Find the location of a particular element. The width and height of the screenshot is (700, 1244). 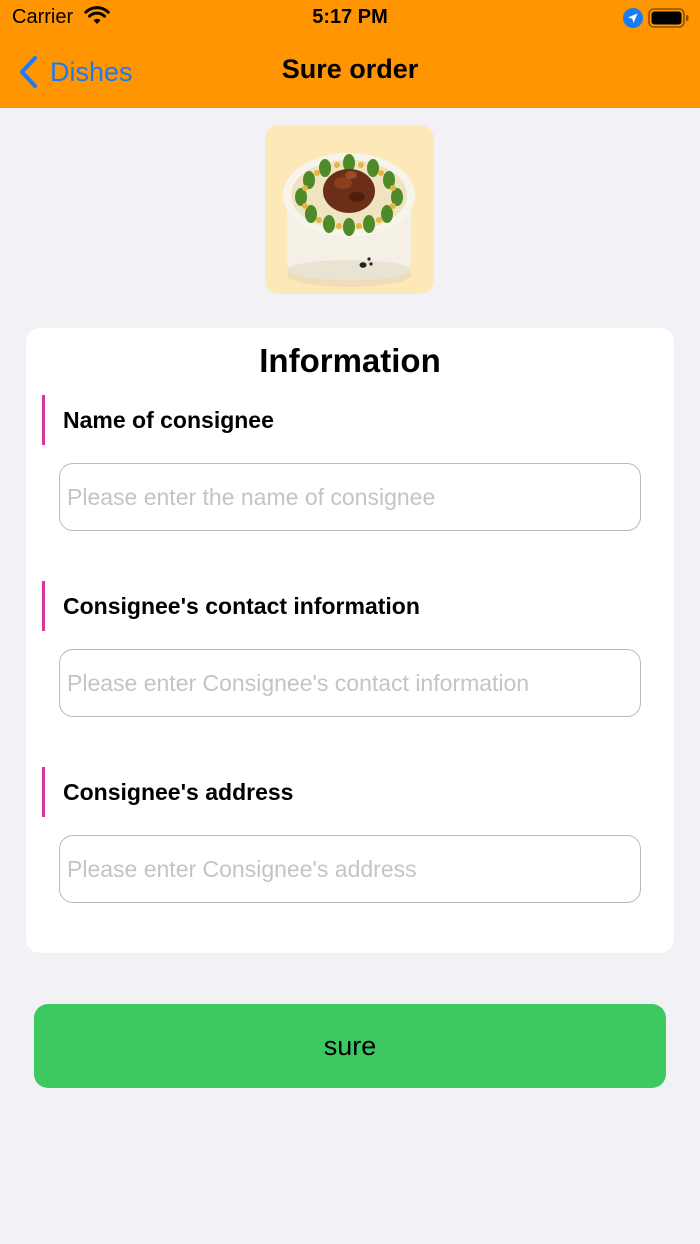

address-section-label: Consignee's address is located at coordinates (167, 792).